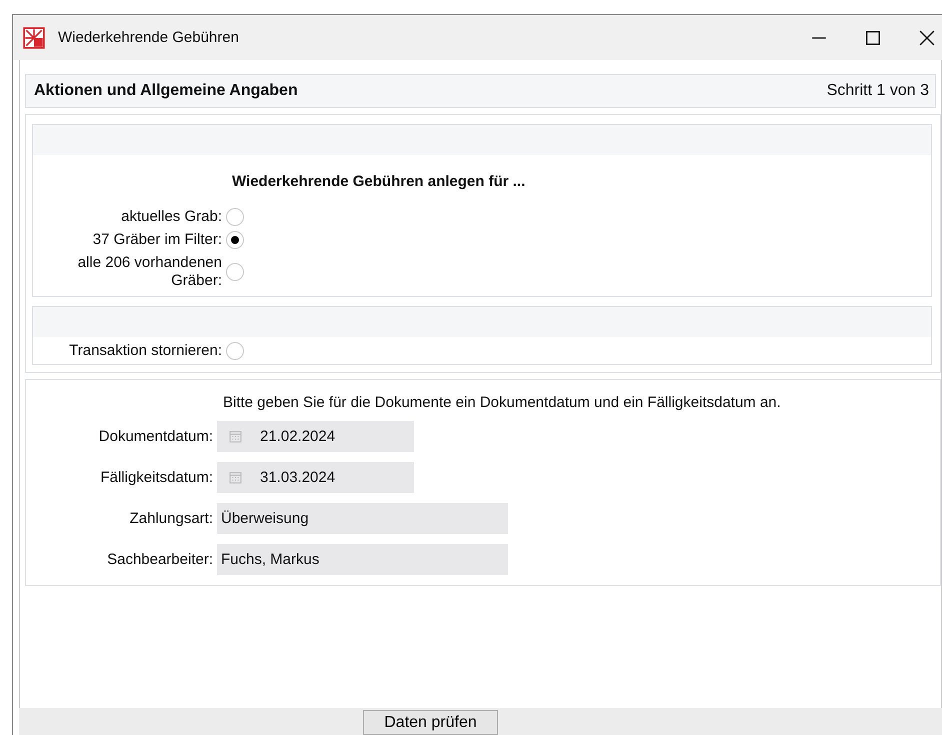 The width and height of the screenshot is (942, 735). I want to click on field-label: Sachbearbeiter:, so click(159, 559).